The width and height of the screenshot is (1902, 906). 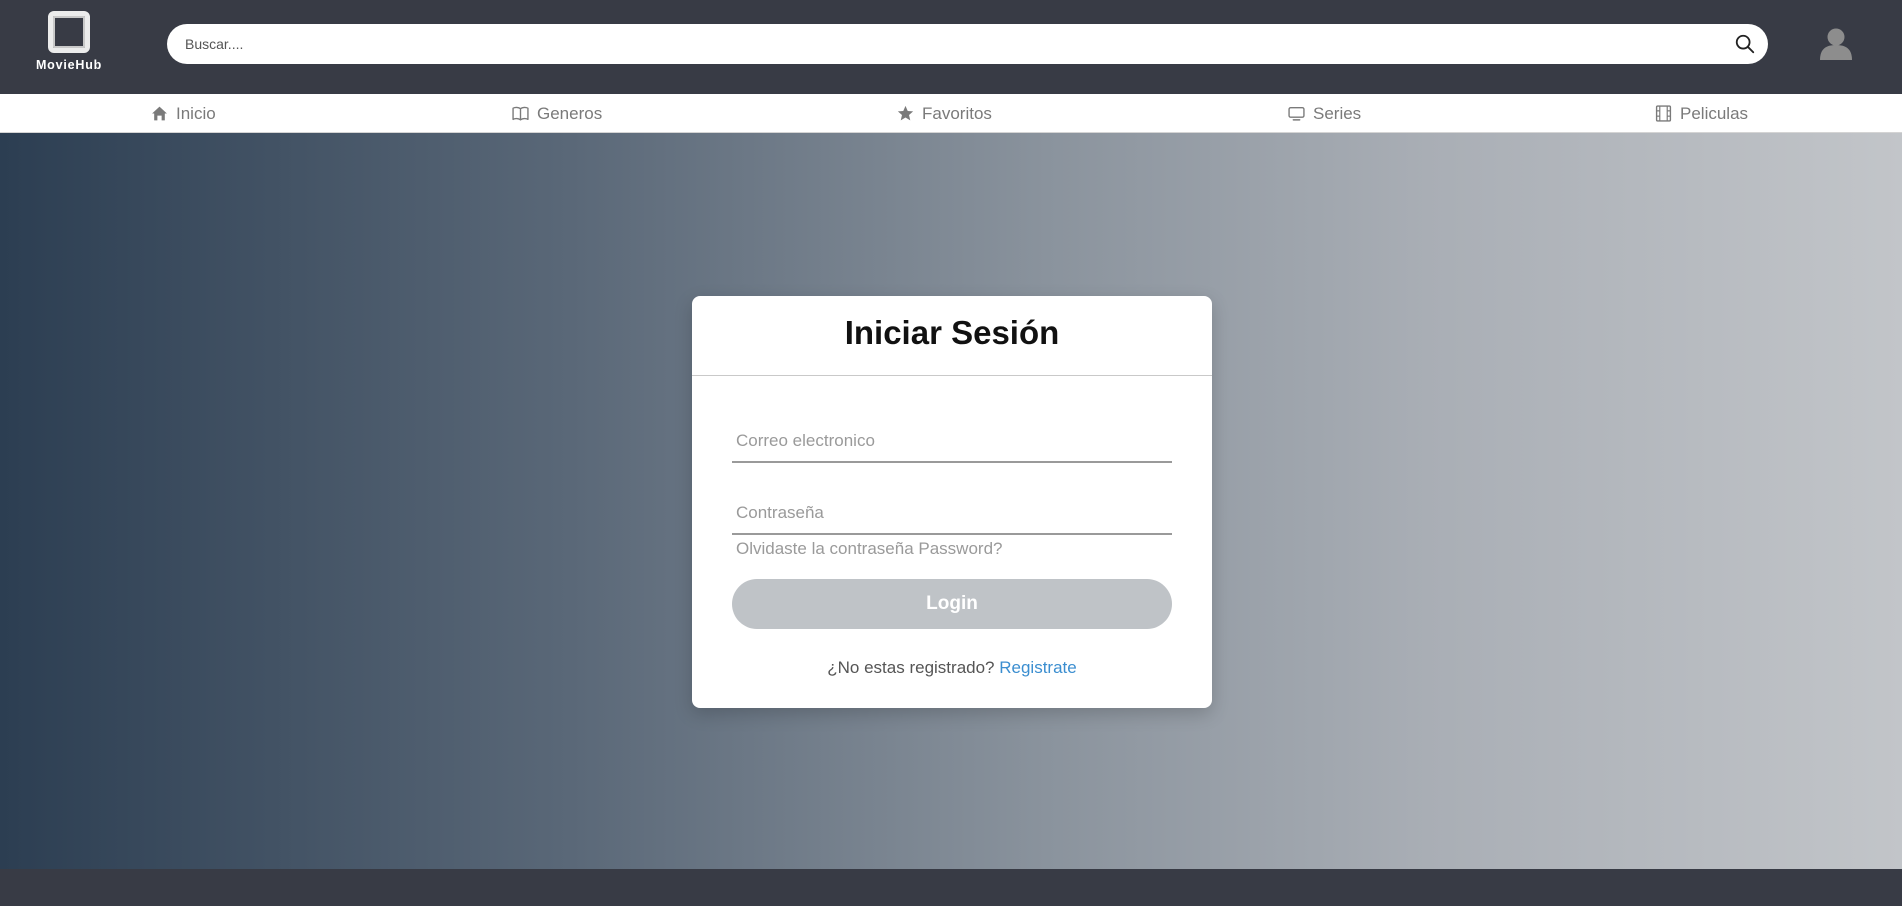 What do you see at coordinates (520, 113) in the screenshot?
I see `book-icon` at bounding box center [520, 113].